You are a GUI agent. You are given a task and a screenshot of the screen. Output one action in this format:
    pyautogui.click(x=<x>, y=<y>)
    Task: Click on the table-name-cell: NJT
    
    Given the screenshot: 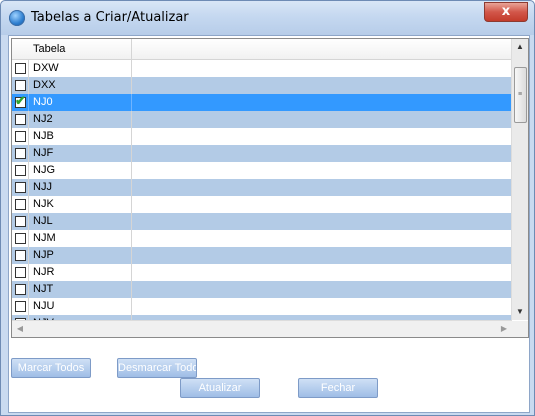 What is the action you would take?
    pyautogui.click(x=80, y=289)
    